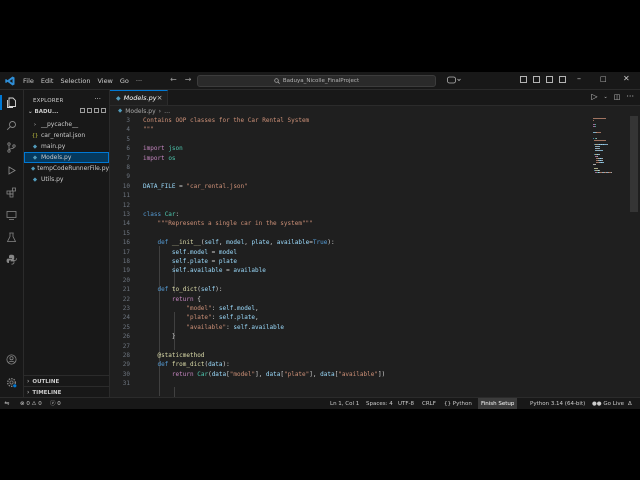 This screenshot has height=480, width=640. What do you see at coordinates (603, 79) in the screenshot?
I see `maximize-icon: □` at bounding box center [603, 79].